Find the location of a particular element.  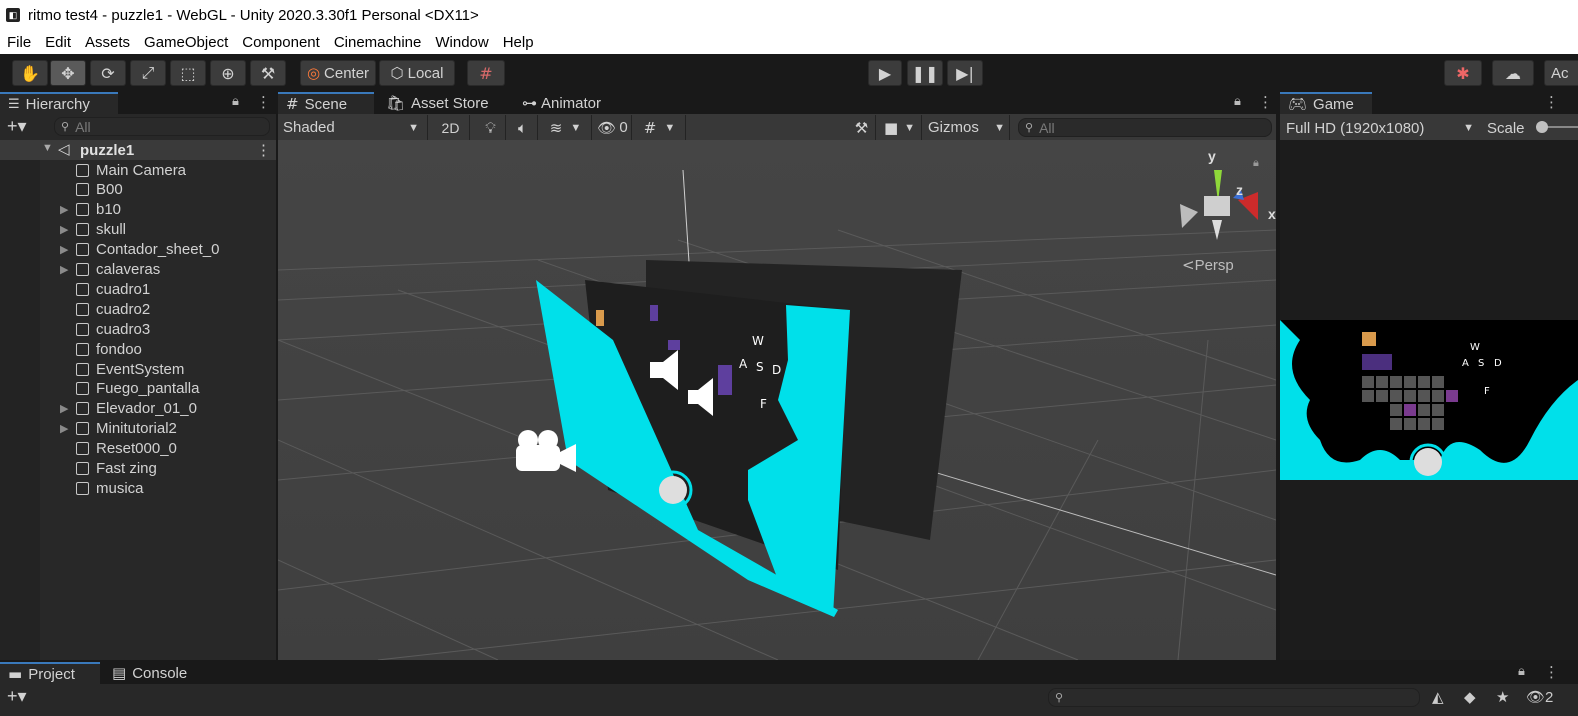

tab-asset-store: 🛍︎ Asset Store is located at coordinates (438, 103).